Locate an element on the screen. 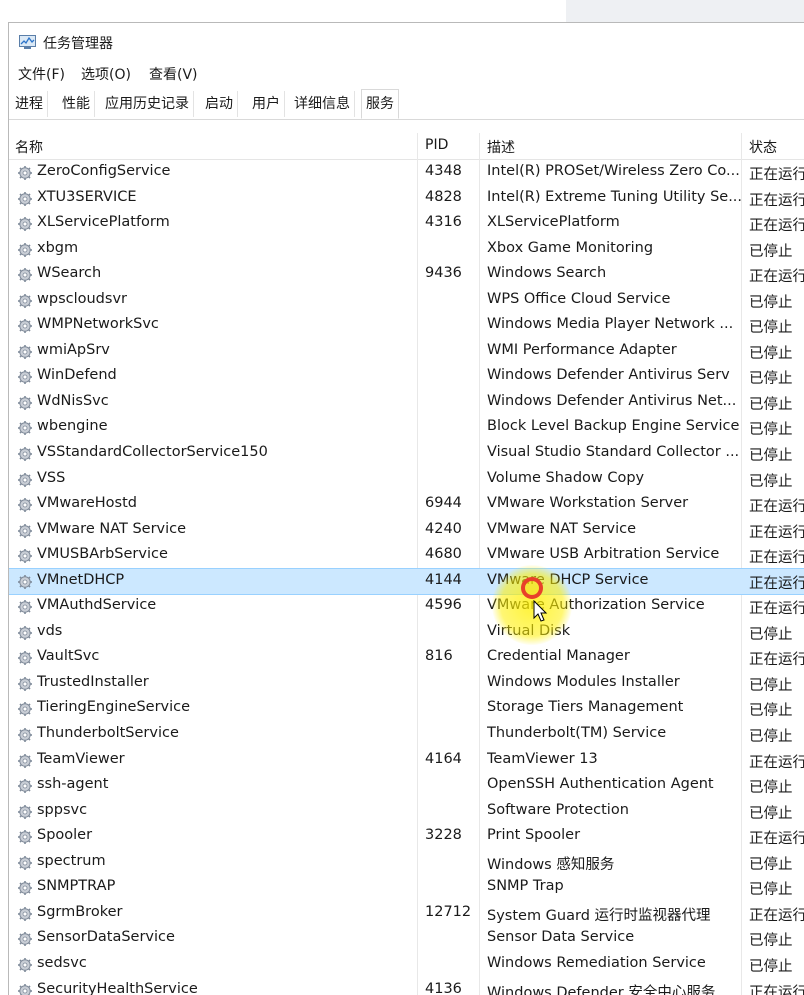  service-name: SNMPTRAP is located at coordinates (227, 886).